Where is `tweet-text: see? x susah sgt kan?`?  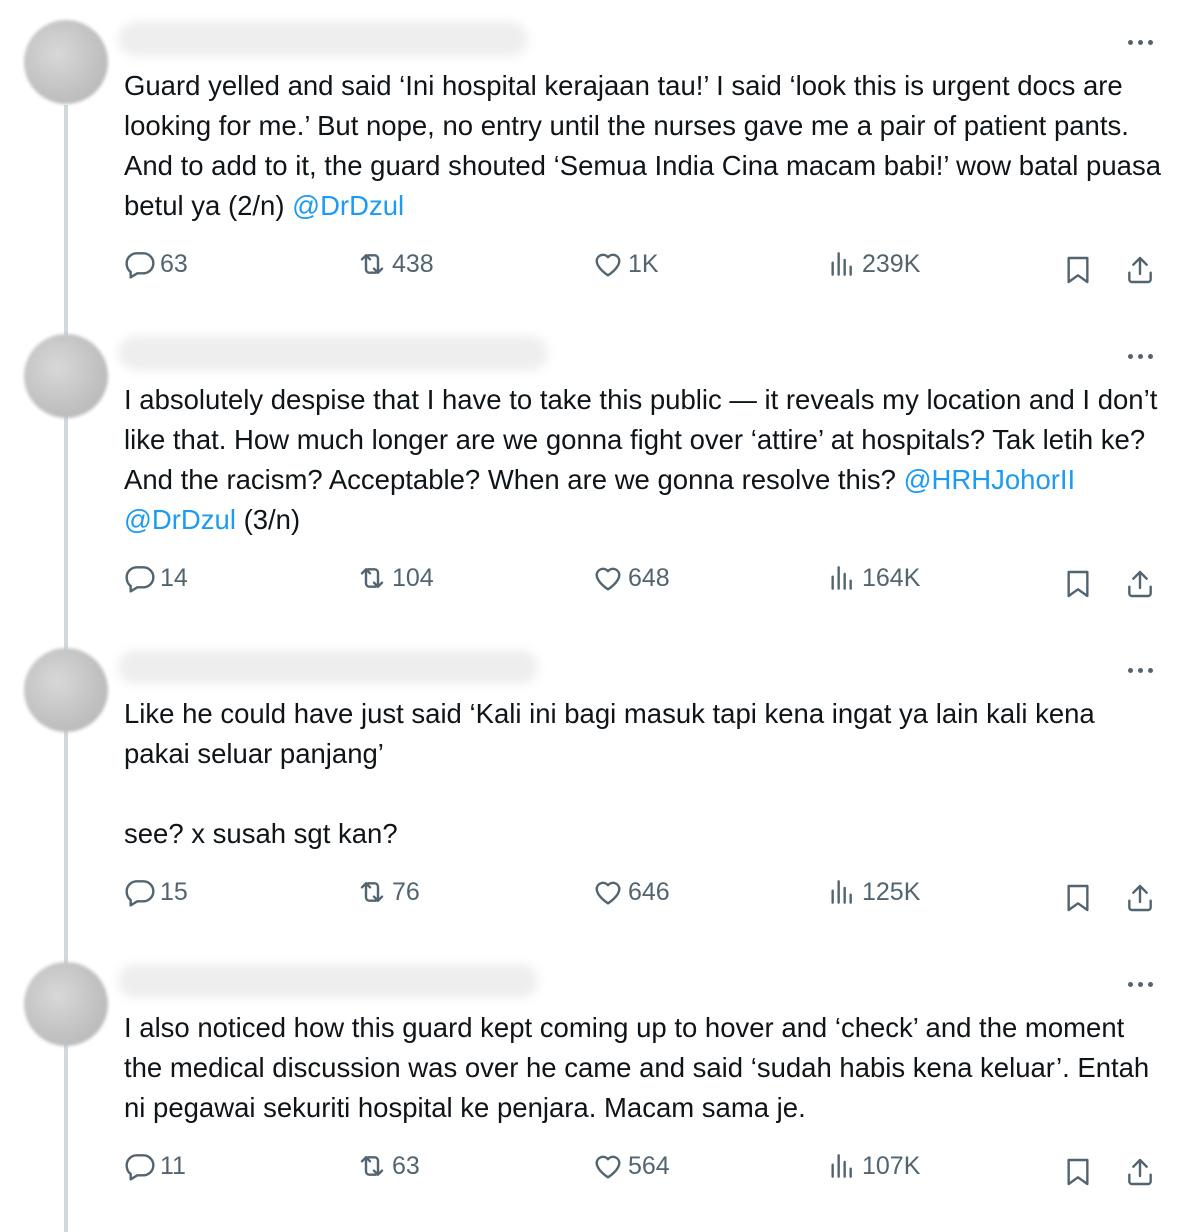
tweet-text: see? x susah sgt kan? is located at coordinates (644, 834).